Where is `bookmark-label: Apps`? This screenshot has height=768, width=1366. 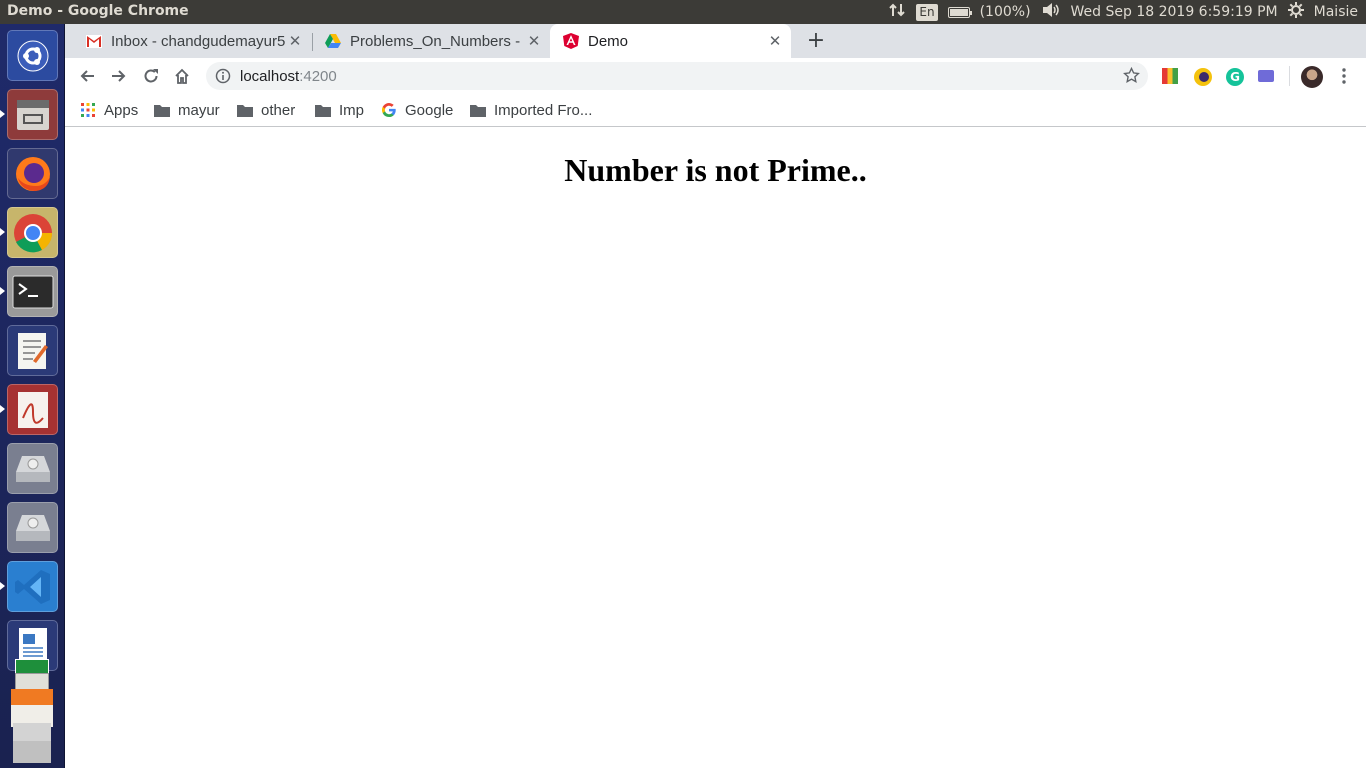
bookmark-label: Apps is located at coordinates (121, 110).